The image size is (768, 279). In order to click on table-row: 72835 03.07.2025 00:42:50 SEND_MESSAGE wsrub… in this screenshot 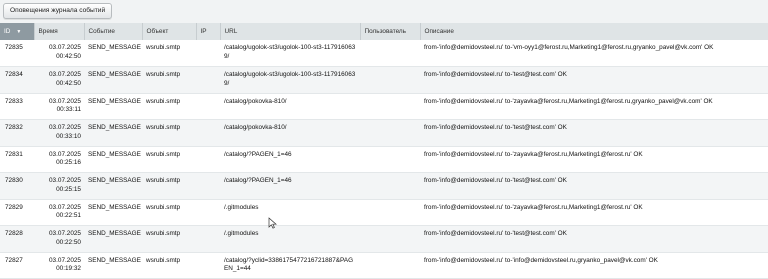, I will do `click(384, 53)`.